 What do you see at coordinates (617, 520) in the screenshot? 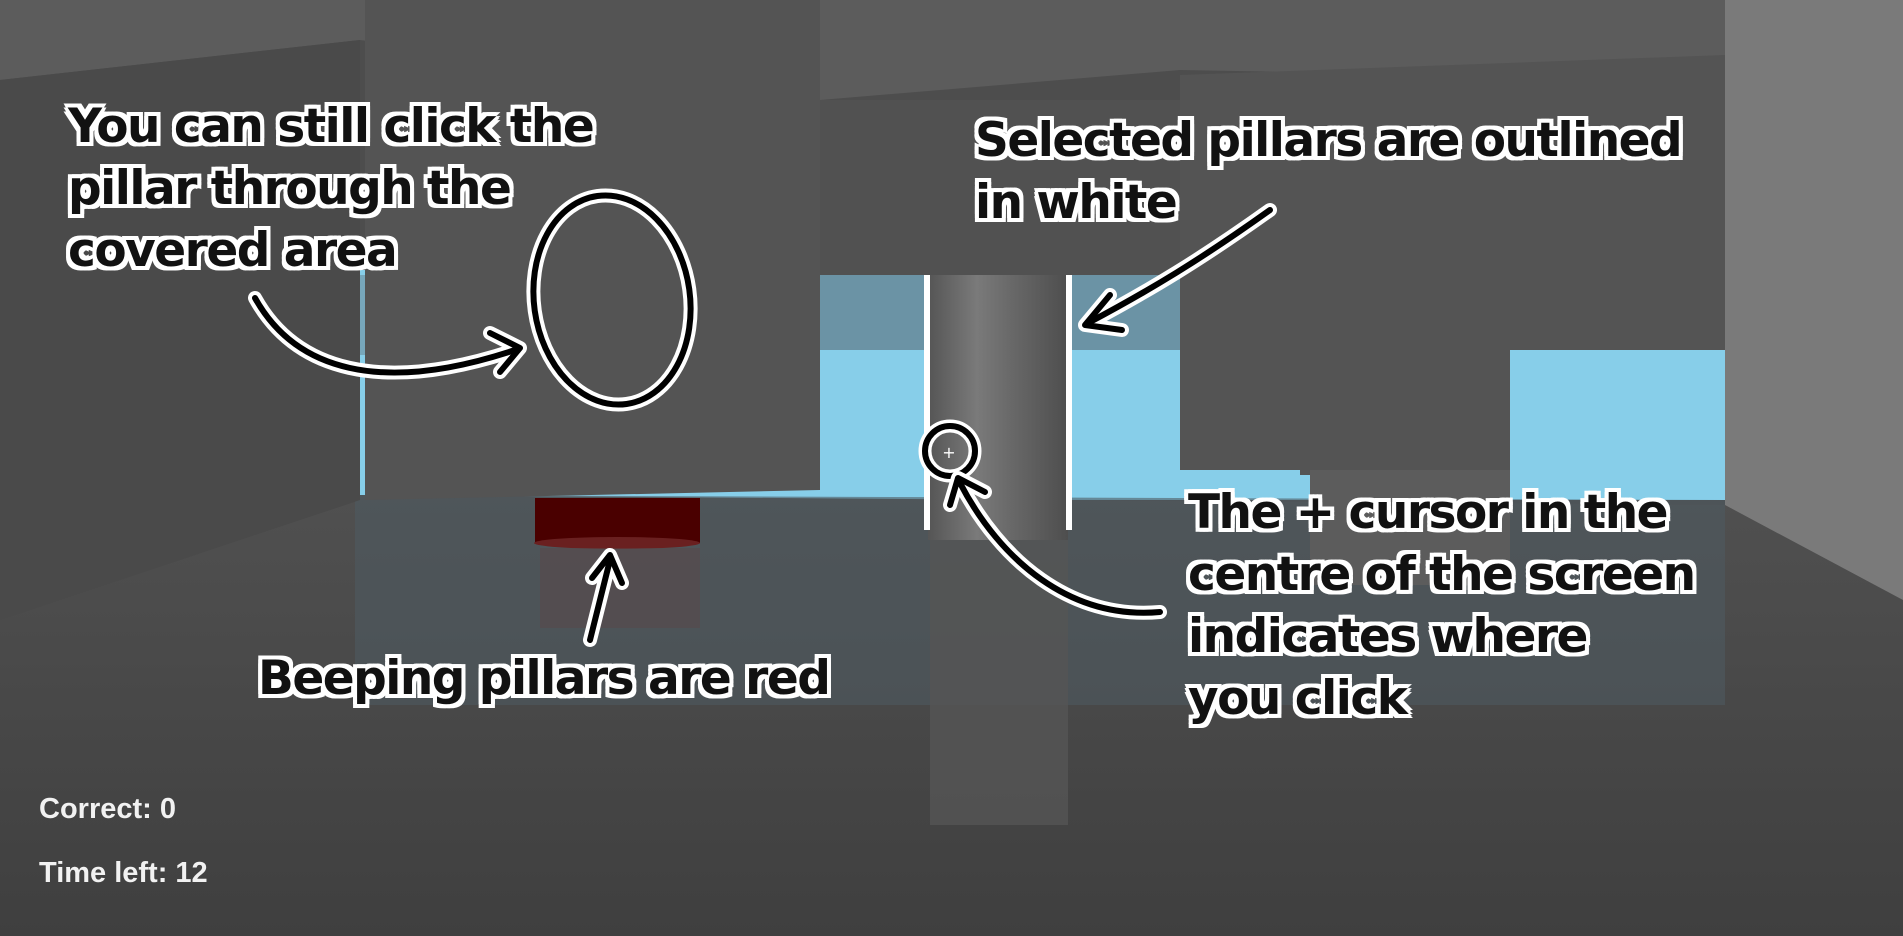
I see `beeping-pillar` at bounding box center [617, 520].